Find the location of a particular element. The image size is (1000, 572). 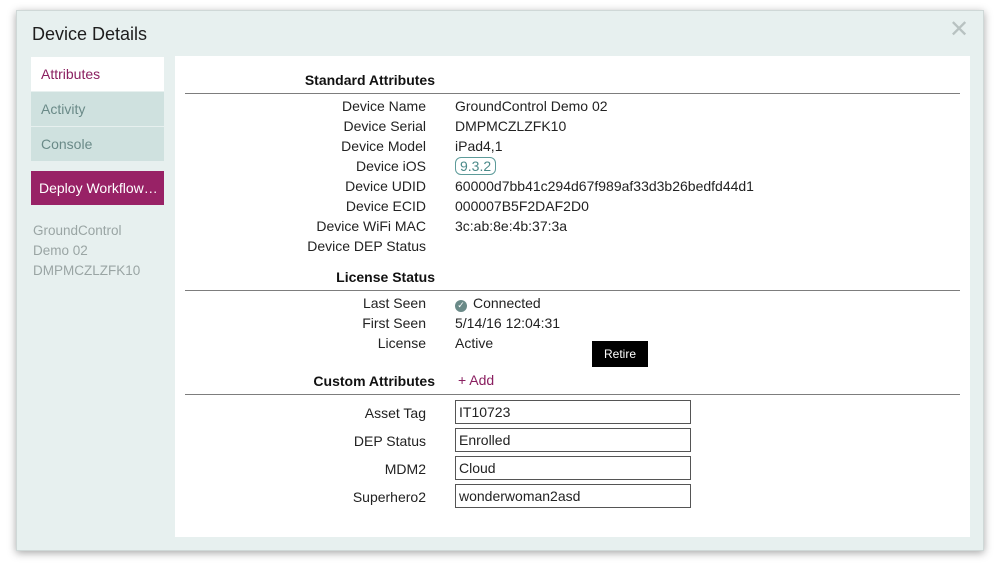

device-summary-line: DMPMCZLZFK10 is located at coordinates (87, 270).